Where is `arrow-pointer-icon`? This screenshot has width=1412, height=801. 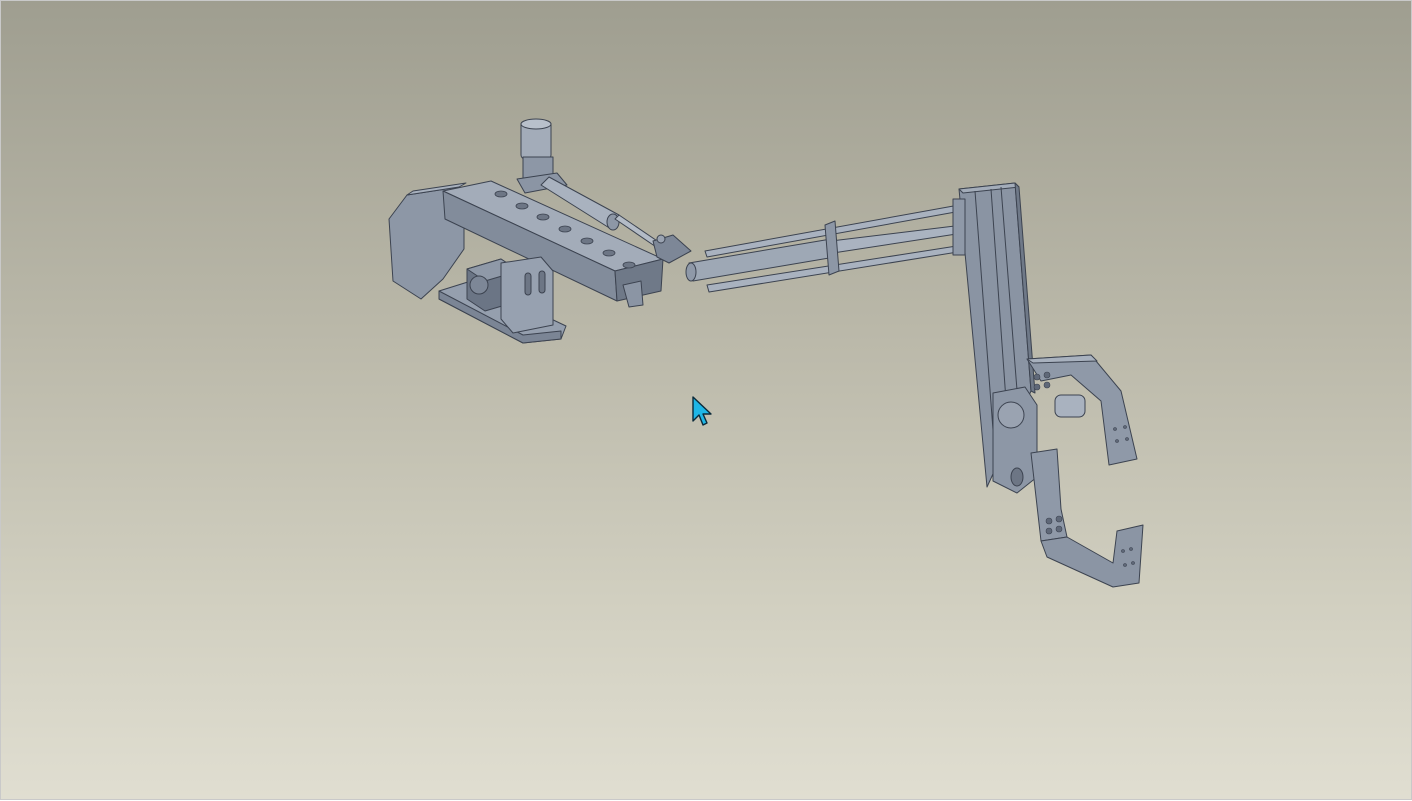 arrow-pointer-icon is located at coordinates (702, 411).